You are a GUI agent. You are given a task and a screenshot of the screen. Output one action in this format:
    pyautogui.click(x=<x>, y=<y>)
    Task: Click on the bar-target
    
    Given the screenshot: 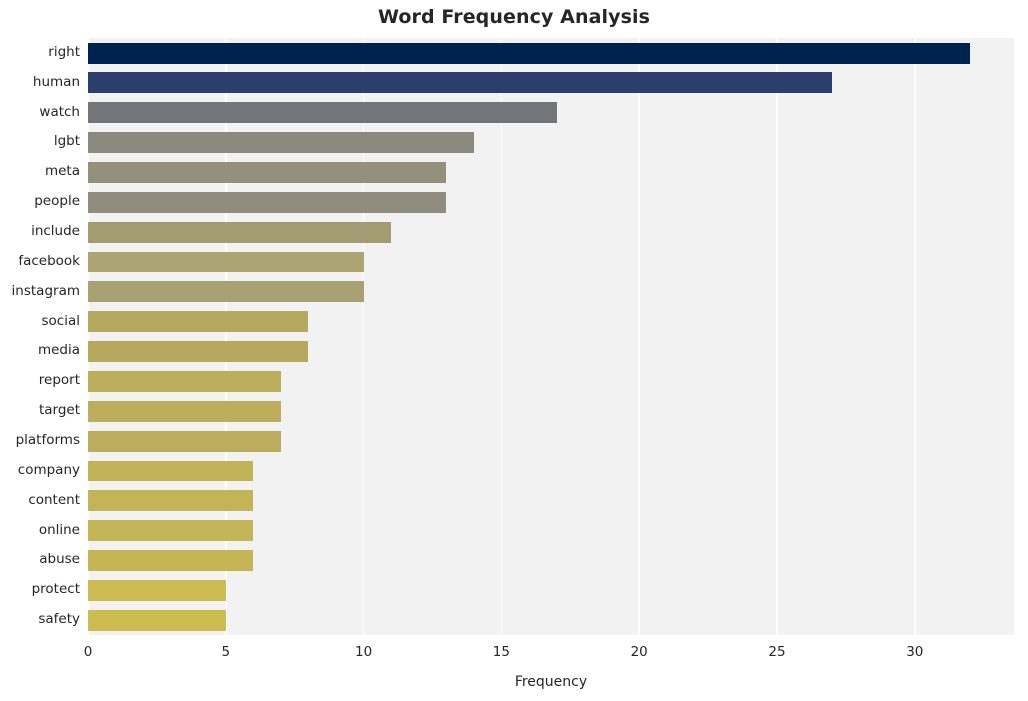 What is the action you would take?
    pyautogui.click(x=184, y=411)
    